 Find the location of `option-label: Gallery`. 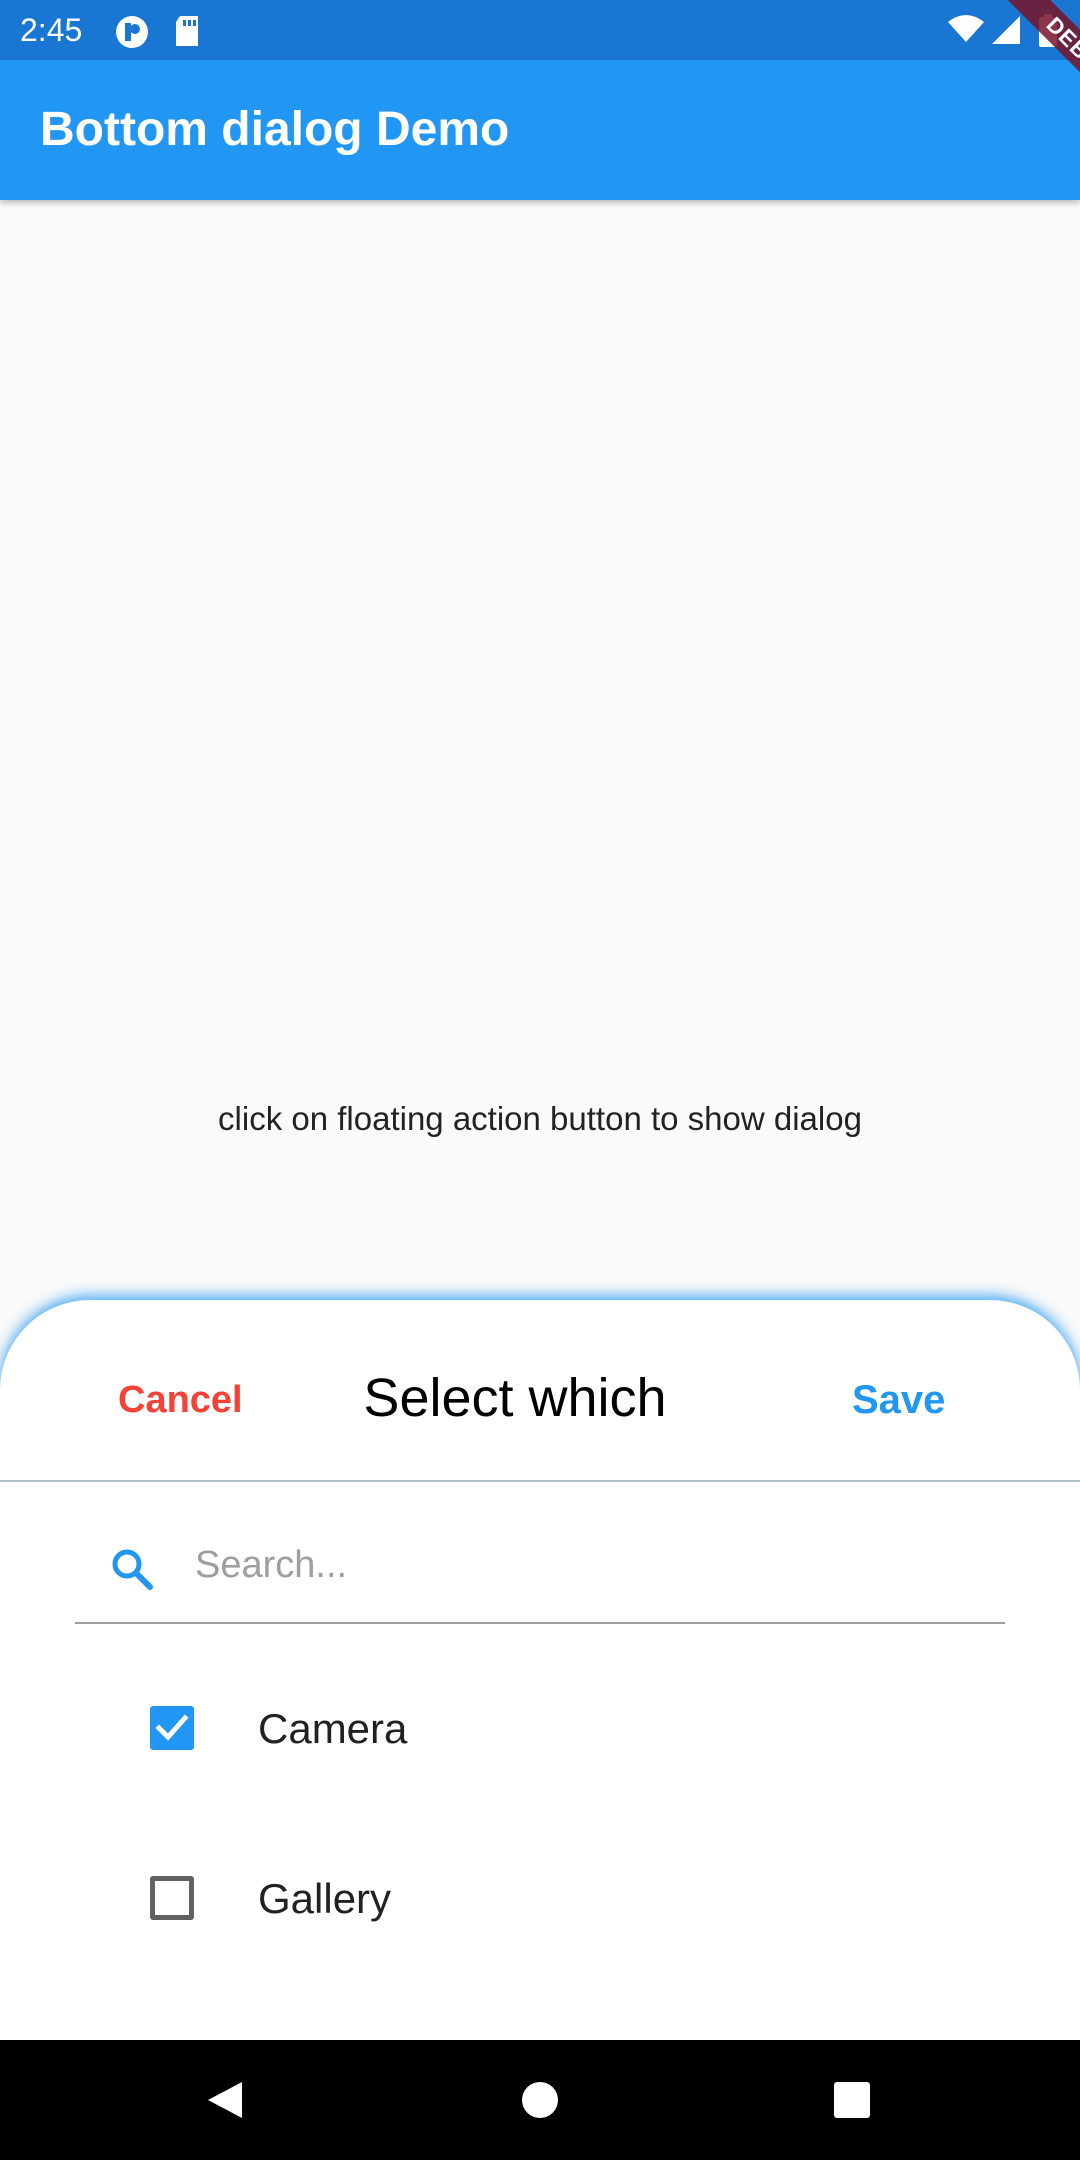

option-label: Gallery is located at coordinates (325, 1898).